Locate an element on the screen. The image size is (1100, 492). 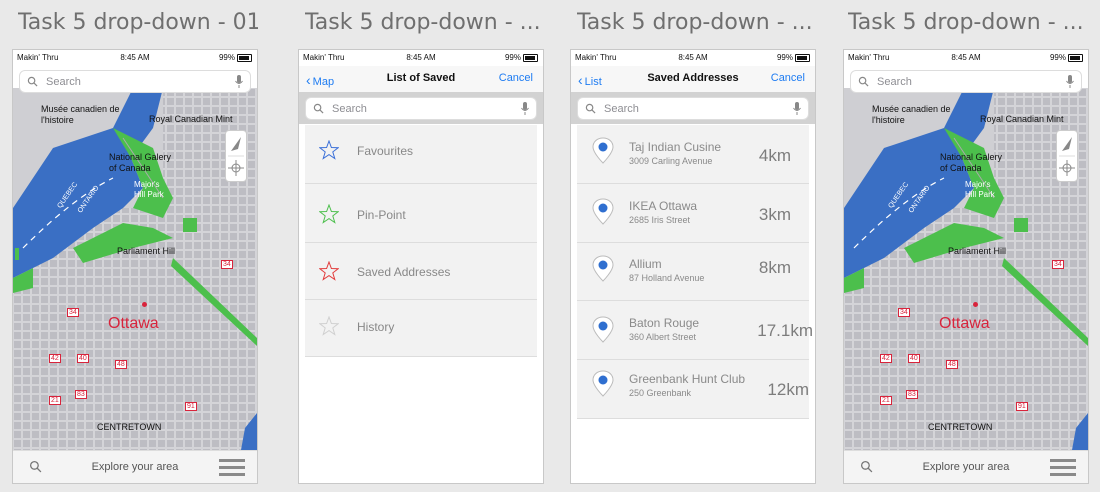
address-row: Baton Rouge 360 Albert Street 17.1km is located at coordinates (695, 330).